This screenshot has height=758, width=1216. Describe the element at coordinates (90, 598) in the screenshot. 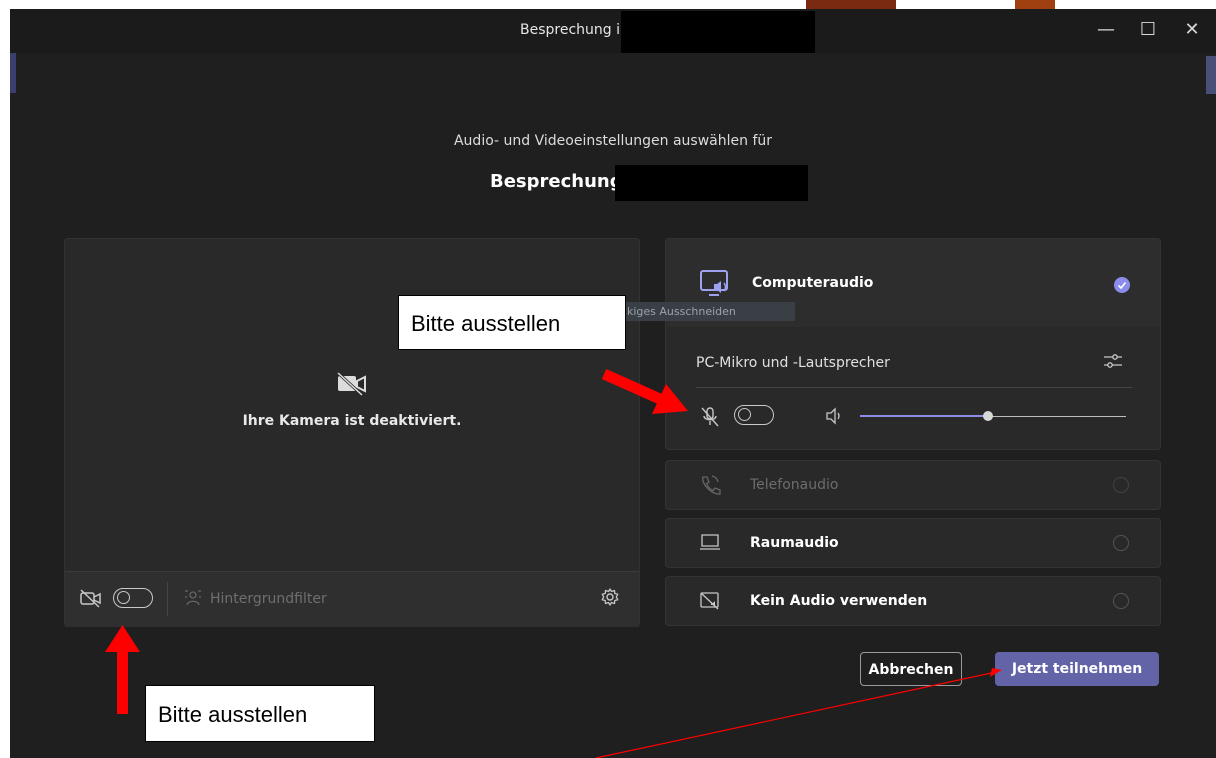

I see `camera-off-small-icon` at that location.